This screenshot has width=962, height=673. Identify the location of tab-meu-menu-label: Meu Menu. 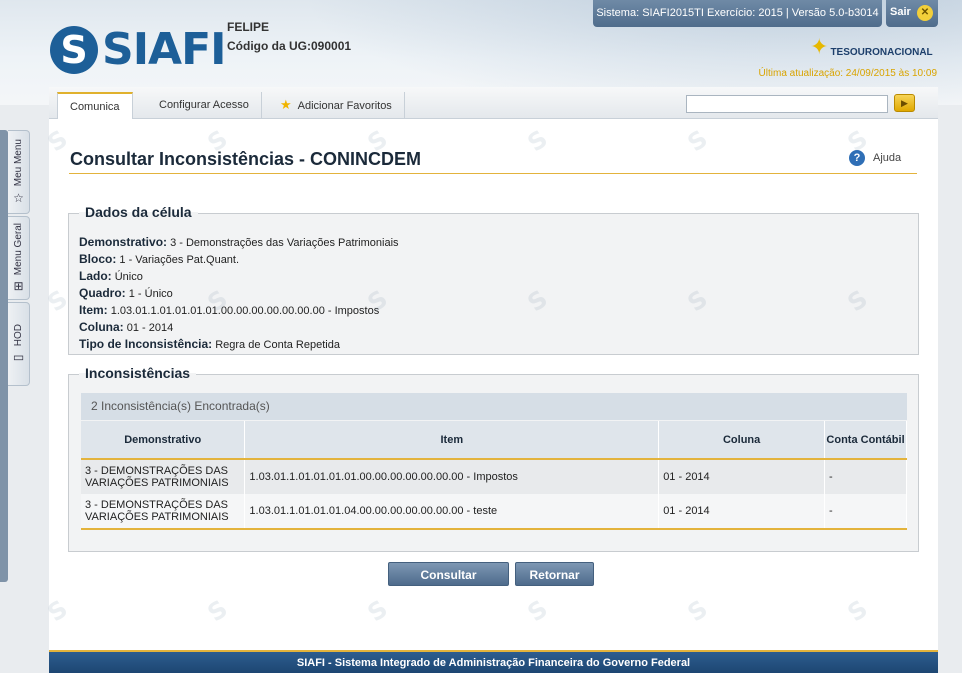
(18, 163).